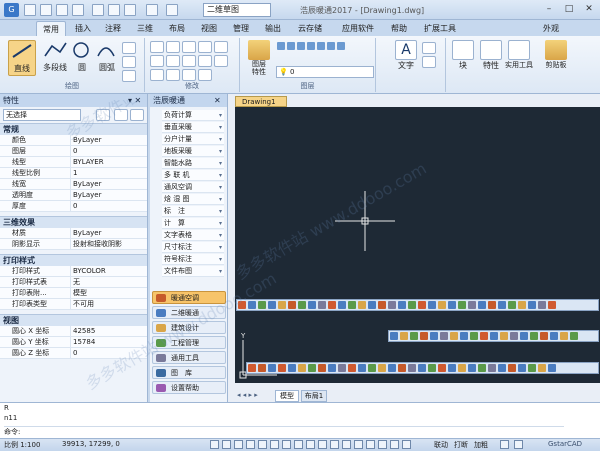 The height and width of the screenshot is (451, 600). Describe the element at coordinates (238, 444) in the screenshot. I see `ortho-icon` at that location.